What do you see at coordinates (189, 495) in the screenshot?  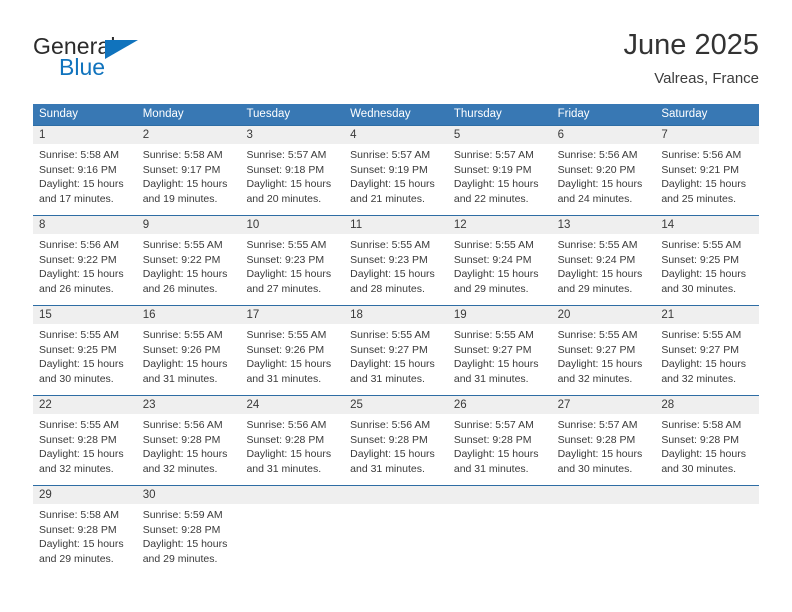 I see `day-number: 30` at bounding box center [189, 495].